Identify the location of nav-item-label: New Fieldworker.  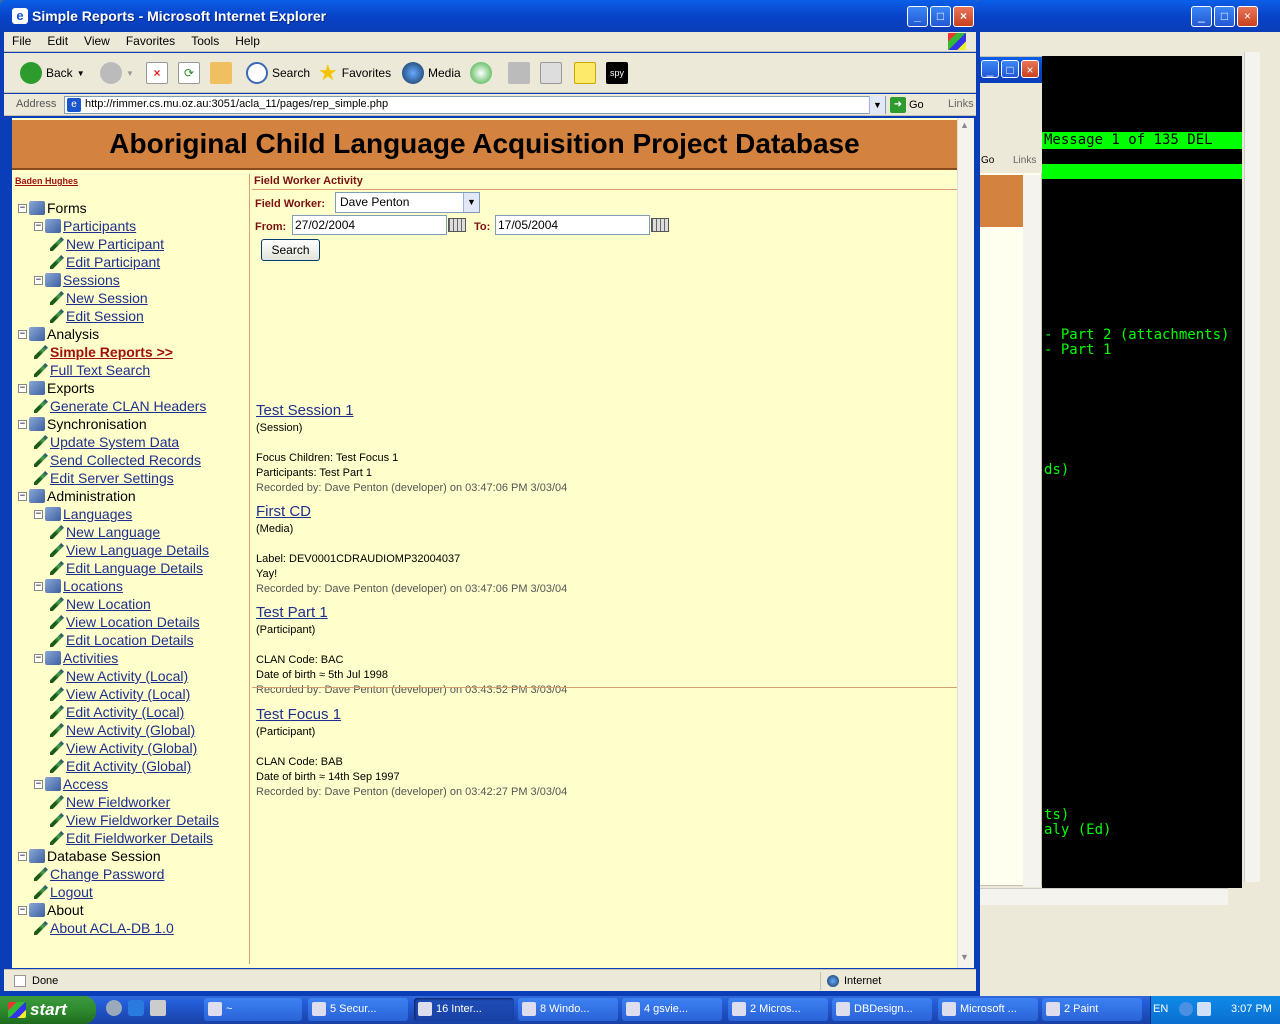
(118, 802).